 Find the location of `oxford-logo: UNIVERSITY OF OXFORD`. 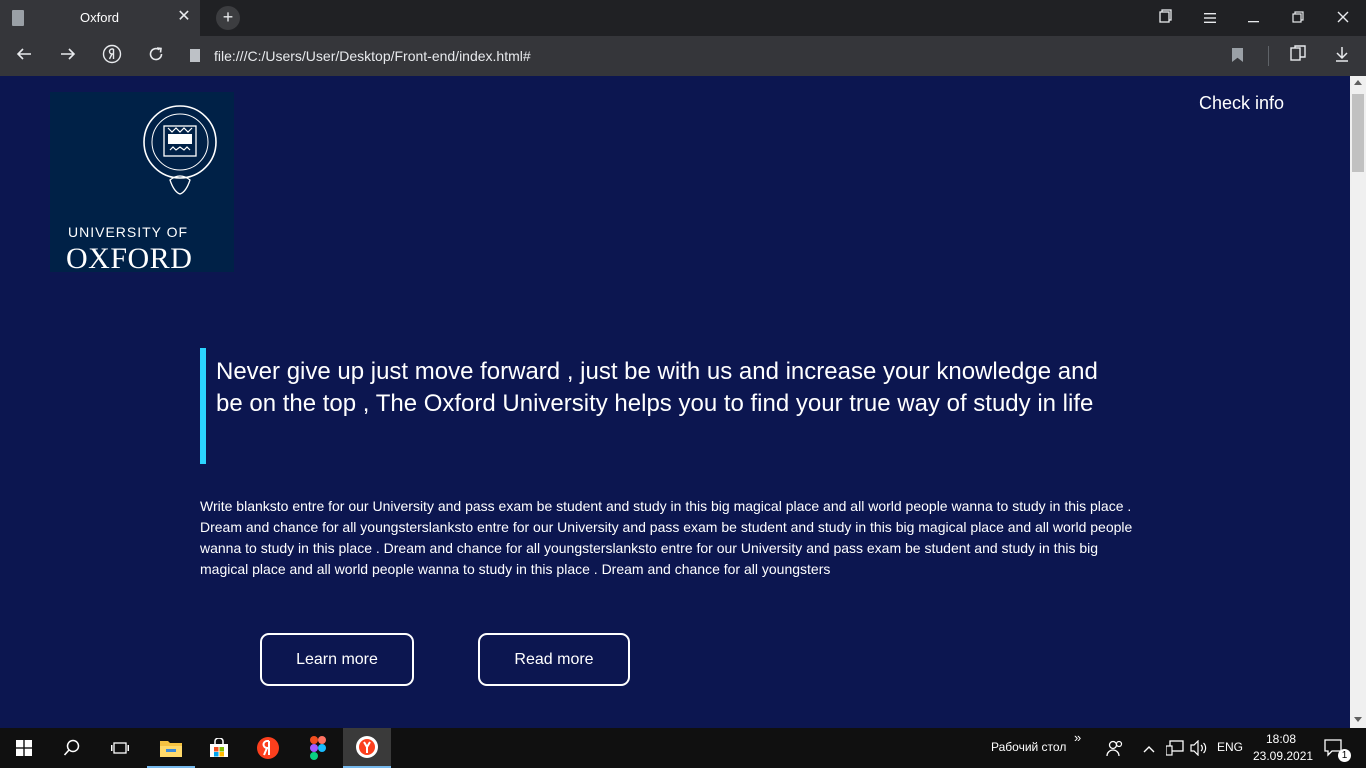

oxford-logo: UNIVERSITY OF OXFORD is located at coordinates (142, 183).